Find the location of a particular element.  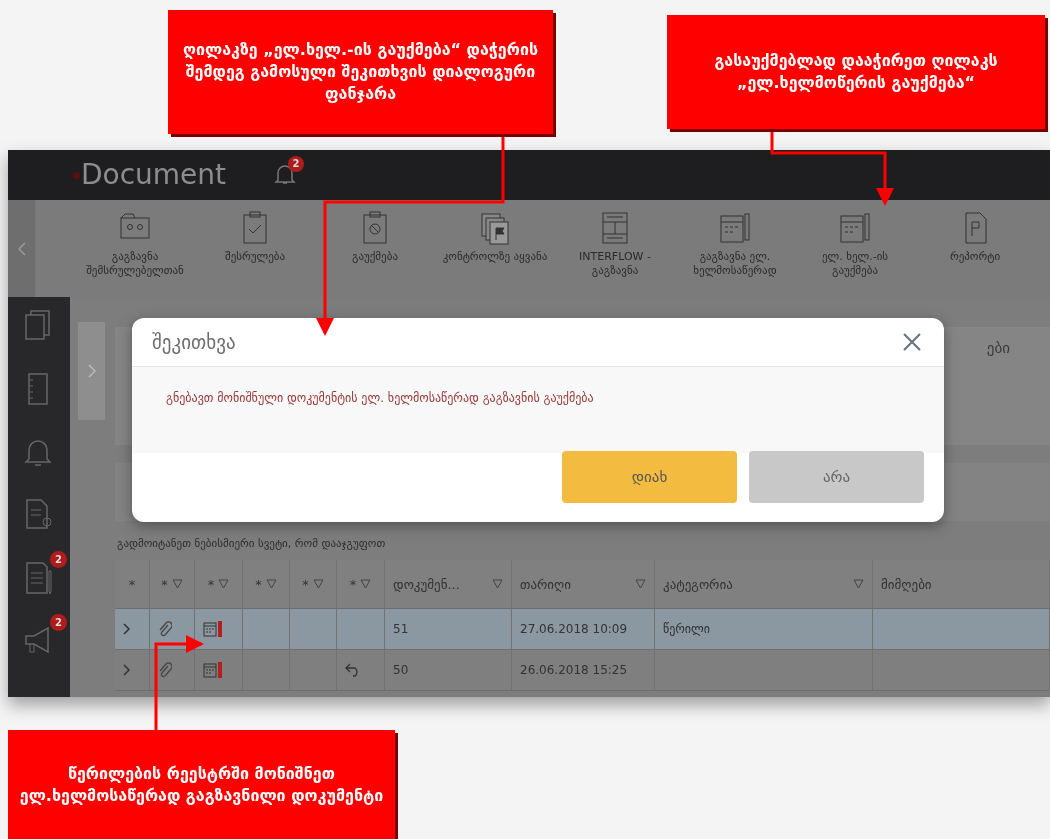

toolbar-button: გაუქმება is located at coordinates (375, 239).